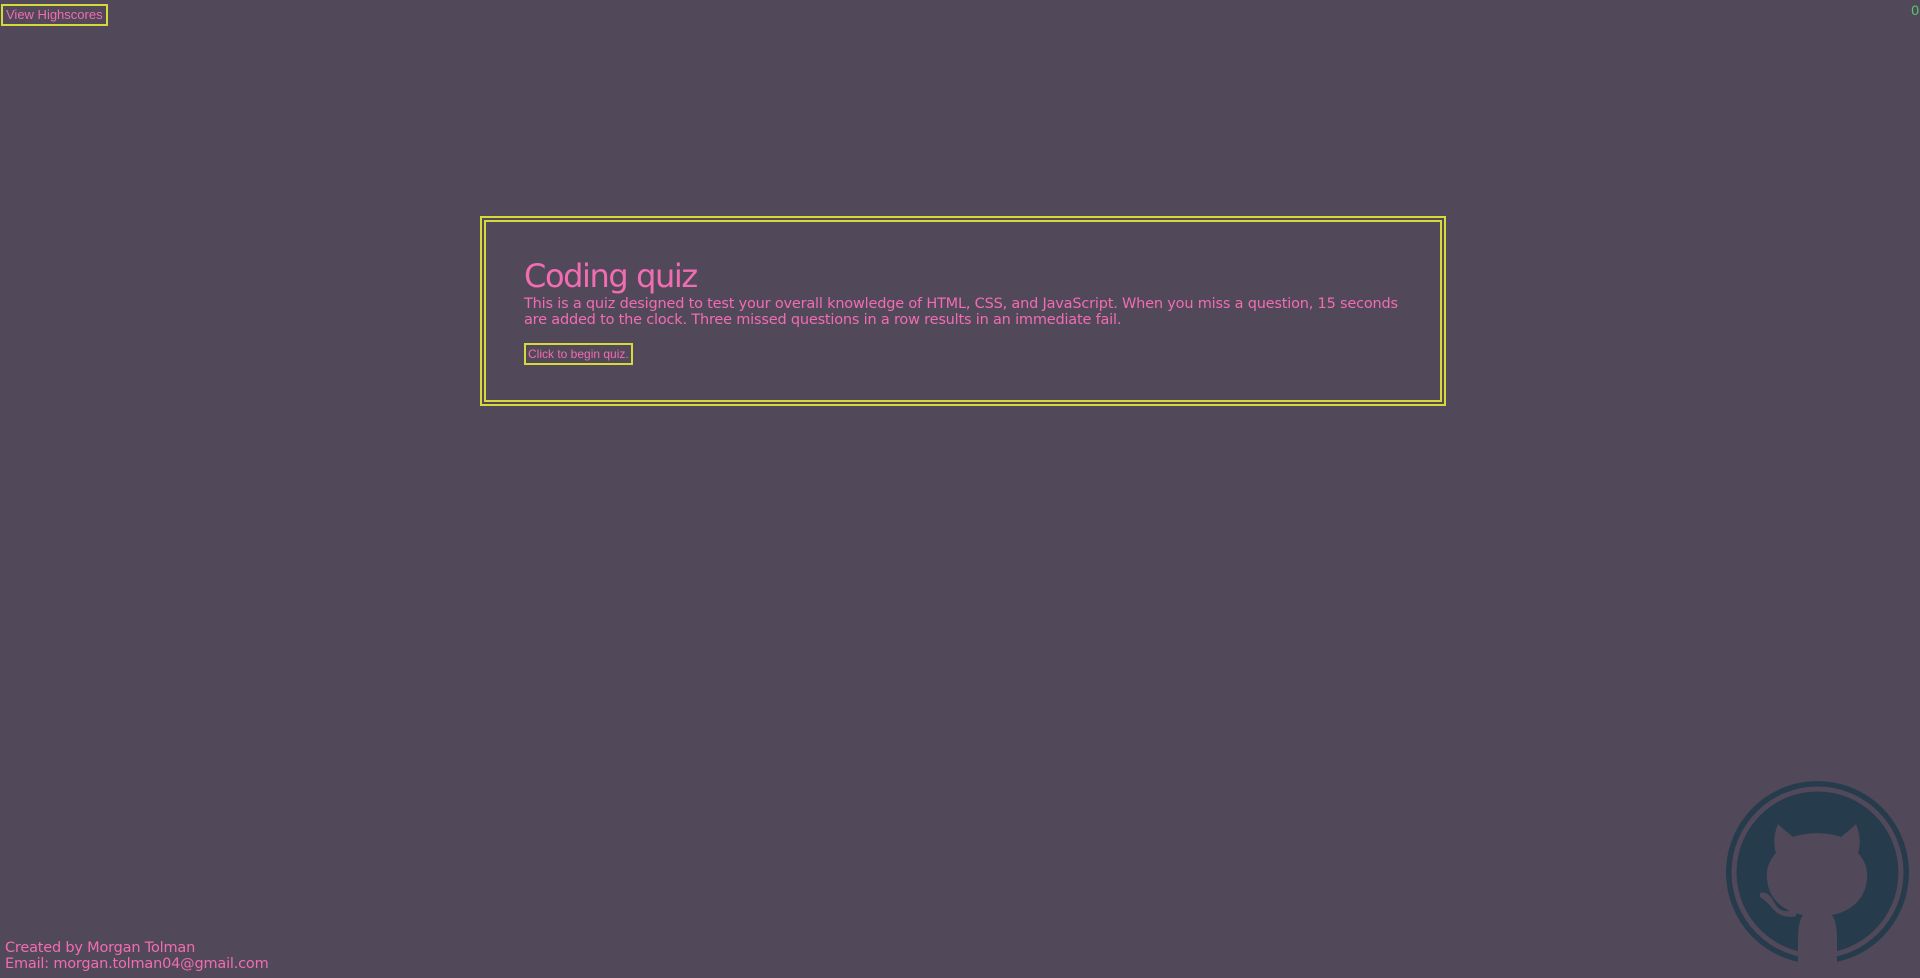 The height and width of the screenshot is (978, 1920). What do you see at coordinates (611, 276) in the screenshot?
I see `quiz-title: Coding quiz` at bounding box center [611, 276].